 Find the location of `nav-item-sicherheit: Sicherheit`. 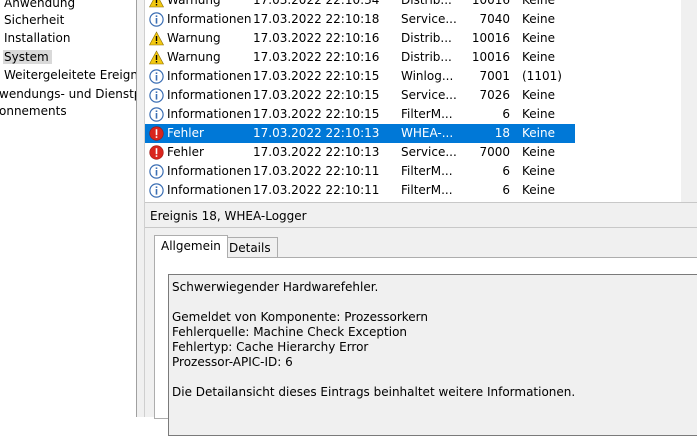

nav-item-sicherheit: Sicherheit is located at coordinates (34, 20).